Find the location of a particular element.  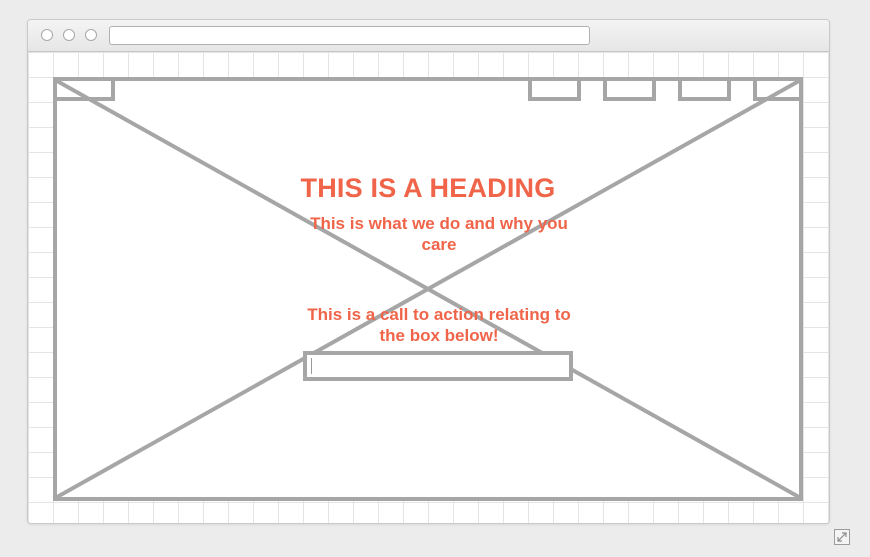

browser-titlebar is located at coordinates (428, 36).